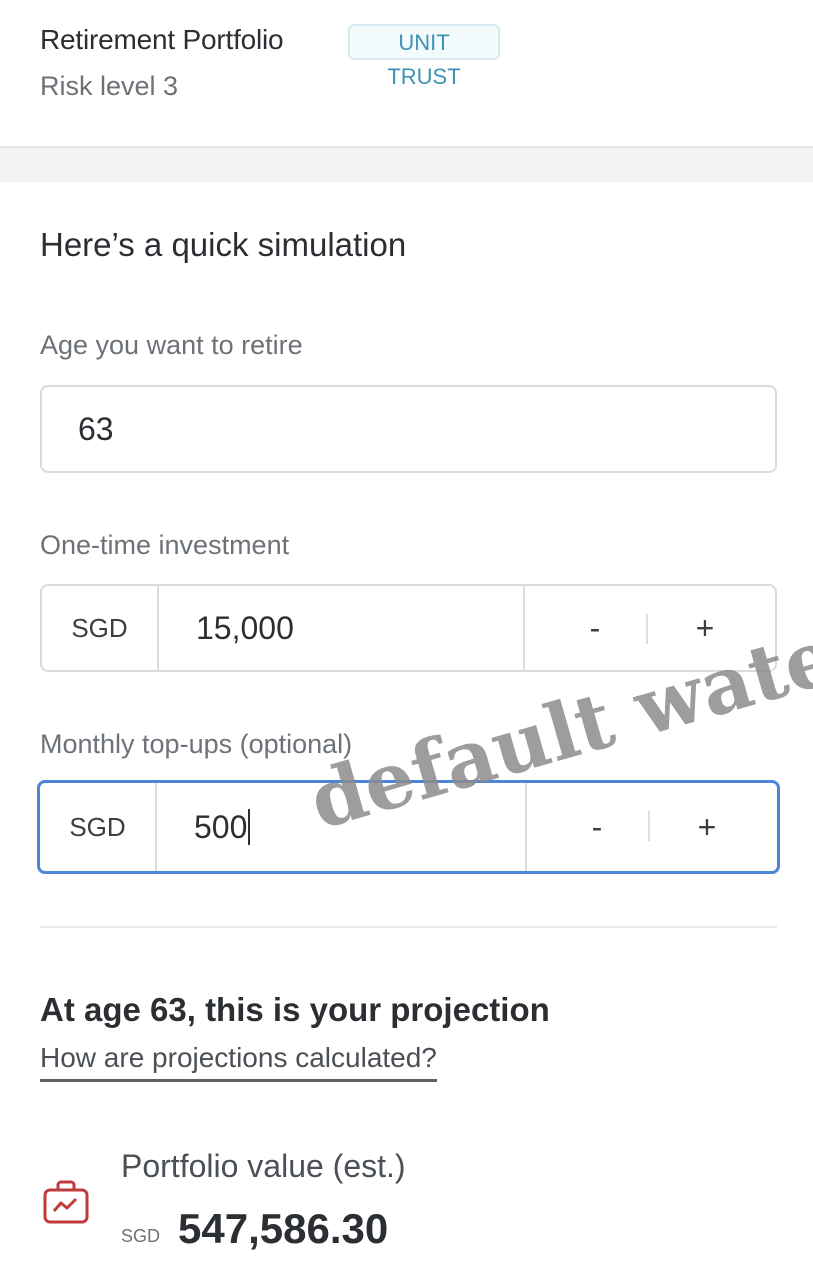 The height and width of the screenshot is (1282, 813). What do you see at coordinates (408, 927) in the screenshot?
I see `section-rule` at bounding box center [408, 927].